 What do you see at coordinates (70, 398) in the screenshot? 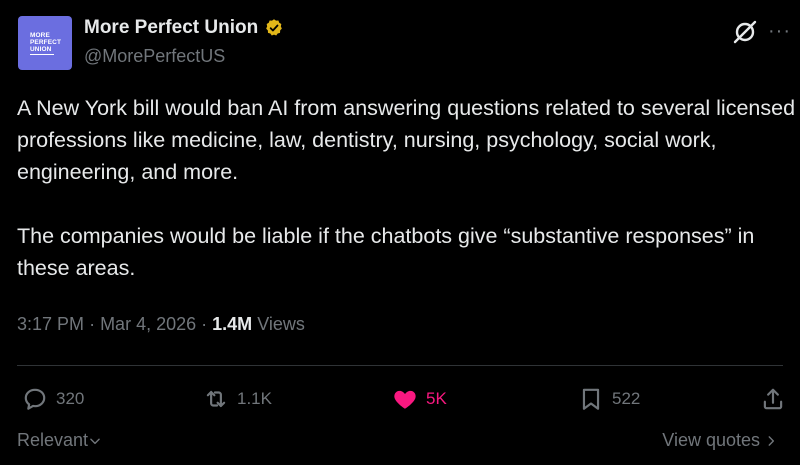
I see `reply-count: 320` at bounding box center [70, 398].